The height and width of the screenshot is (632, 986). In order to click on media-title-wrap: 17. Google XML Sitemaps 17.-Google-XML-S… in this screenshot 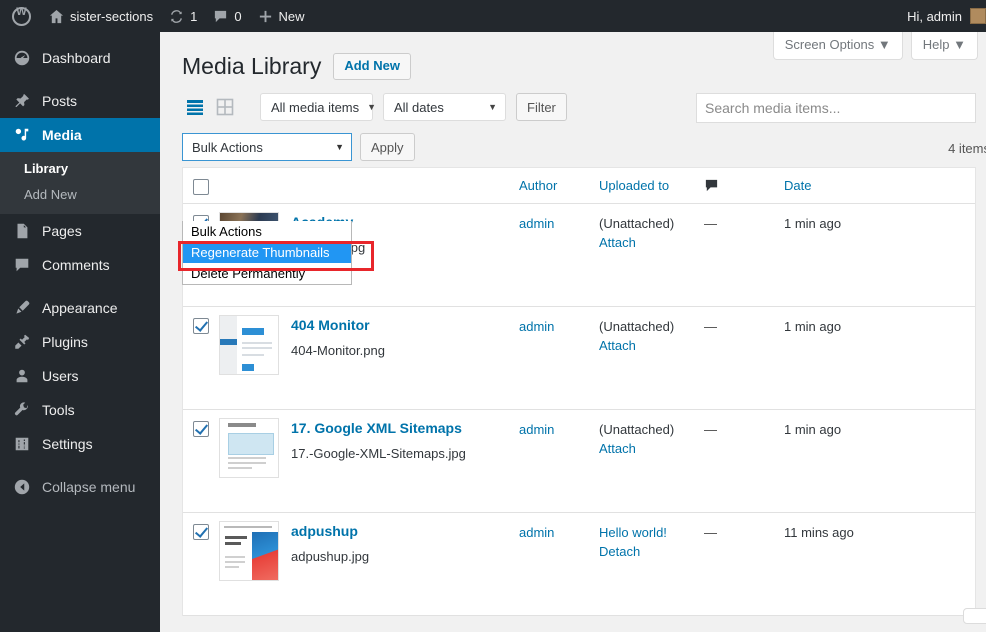, I will do `click(378, 439)`.